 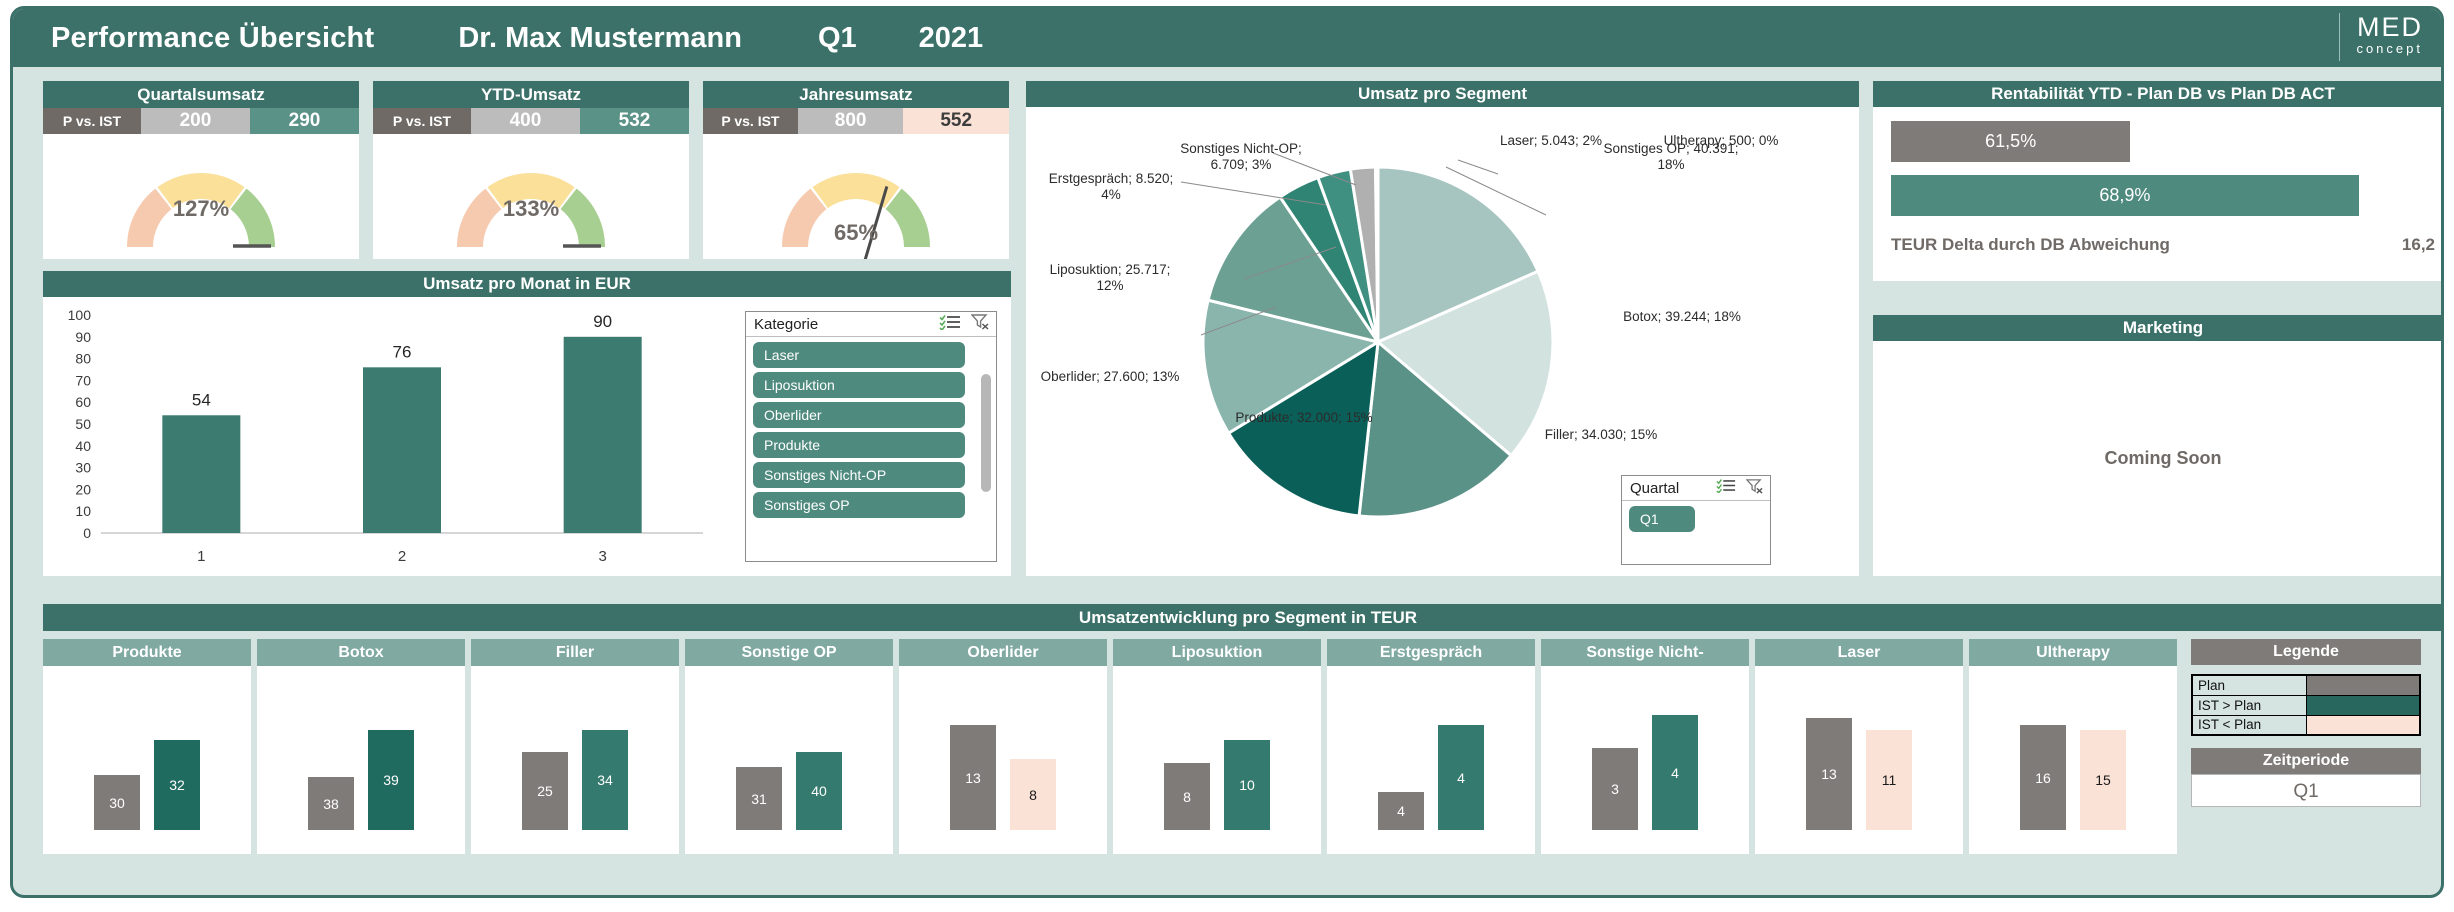 What do you see at coordinates (1111, 186) in the screenshot?
I see `pie-slice-label: Erstgespräch; 8.520; 4%` at bounding box center [1111, 186].